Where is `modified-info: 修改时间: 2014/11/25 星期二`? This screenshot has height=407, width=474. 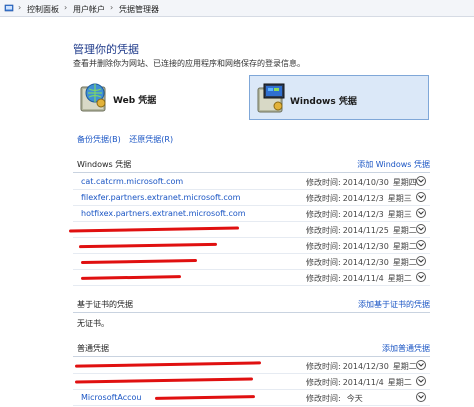
modified-info: 修改时间: 2014/11/25 星期二 is located at coordinates (361, 230).